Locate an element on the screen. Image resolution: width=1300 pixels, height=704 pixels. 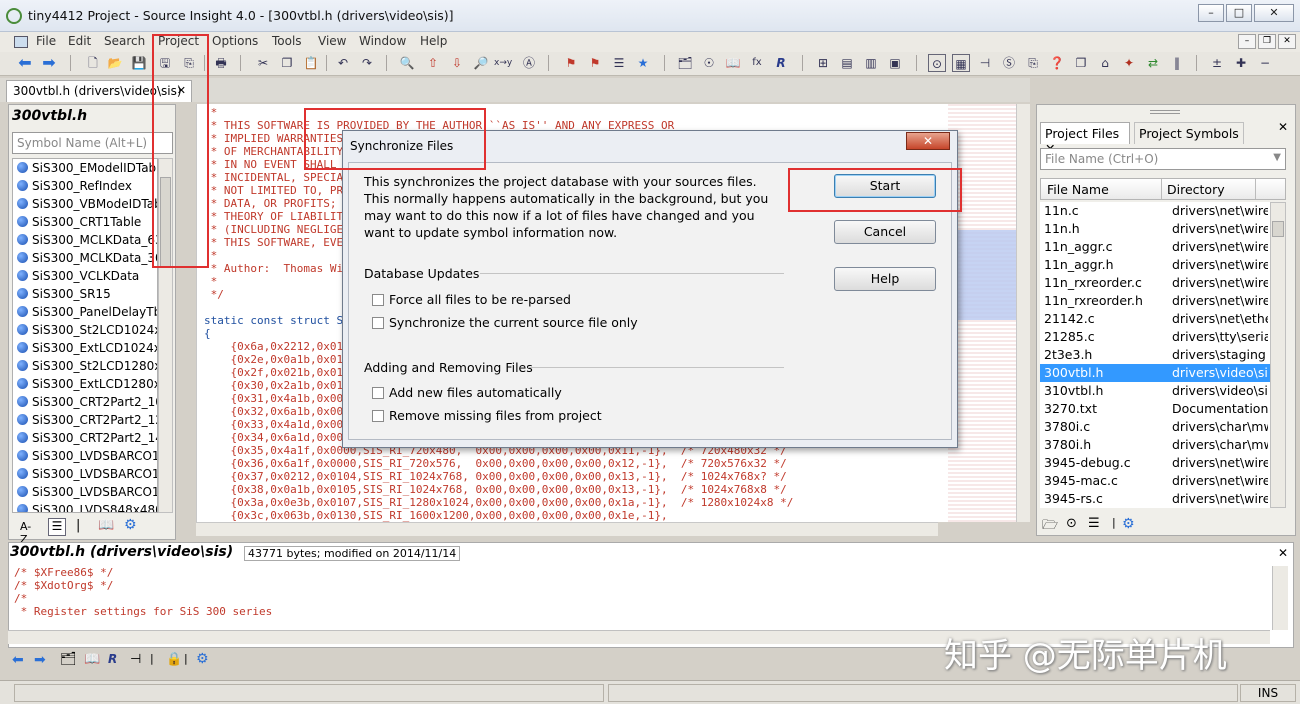
star-icon: ★ is located at coordinates (643, 63).